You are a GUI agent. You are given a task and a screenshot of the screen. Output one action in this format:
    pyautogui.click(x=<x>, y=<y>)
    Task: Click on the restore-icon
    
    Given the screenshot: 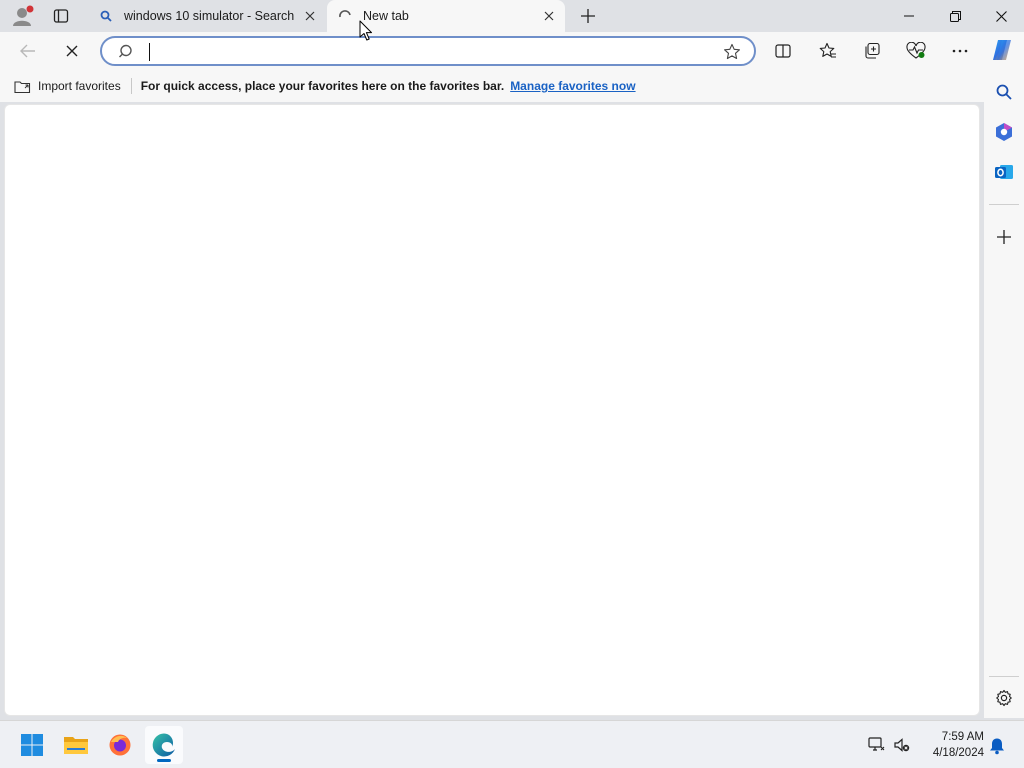 What is the action you would take?
    pyautogui.click(x=955, y=16)
    